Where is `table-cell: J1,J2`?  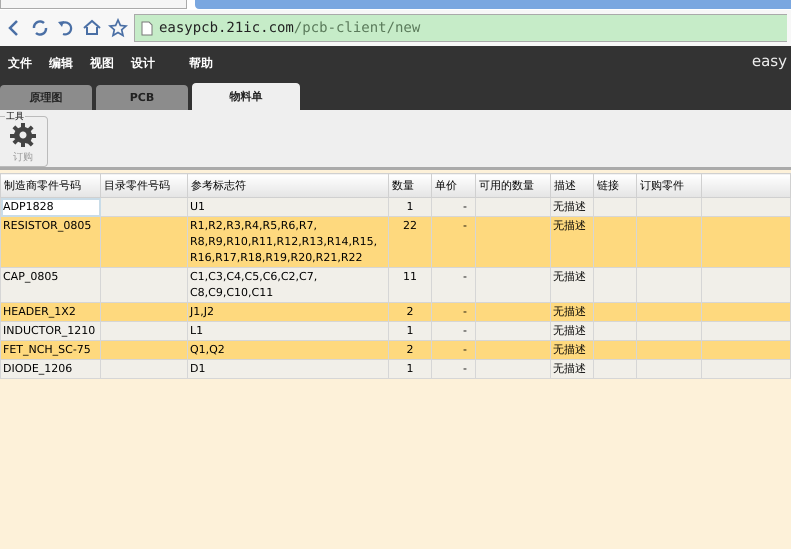 table-cell: J1,J2 is located at coordinates (288, 312).